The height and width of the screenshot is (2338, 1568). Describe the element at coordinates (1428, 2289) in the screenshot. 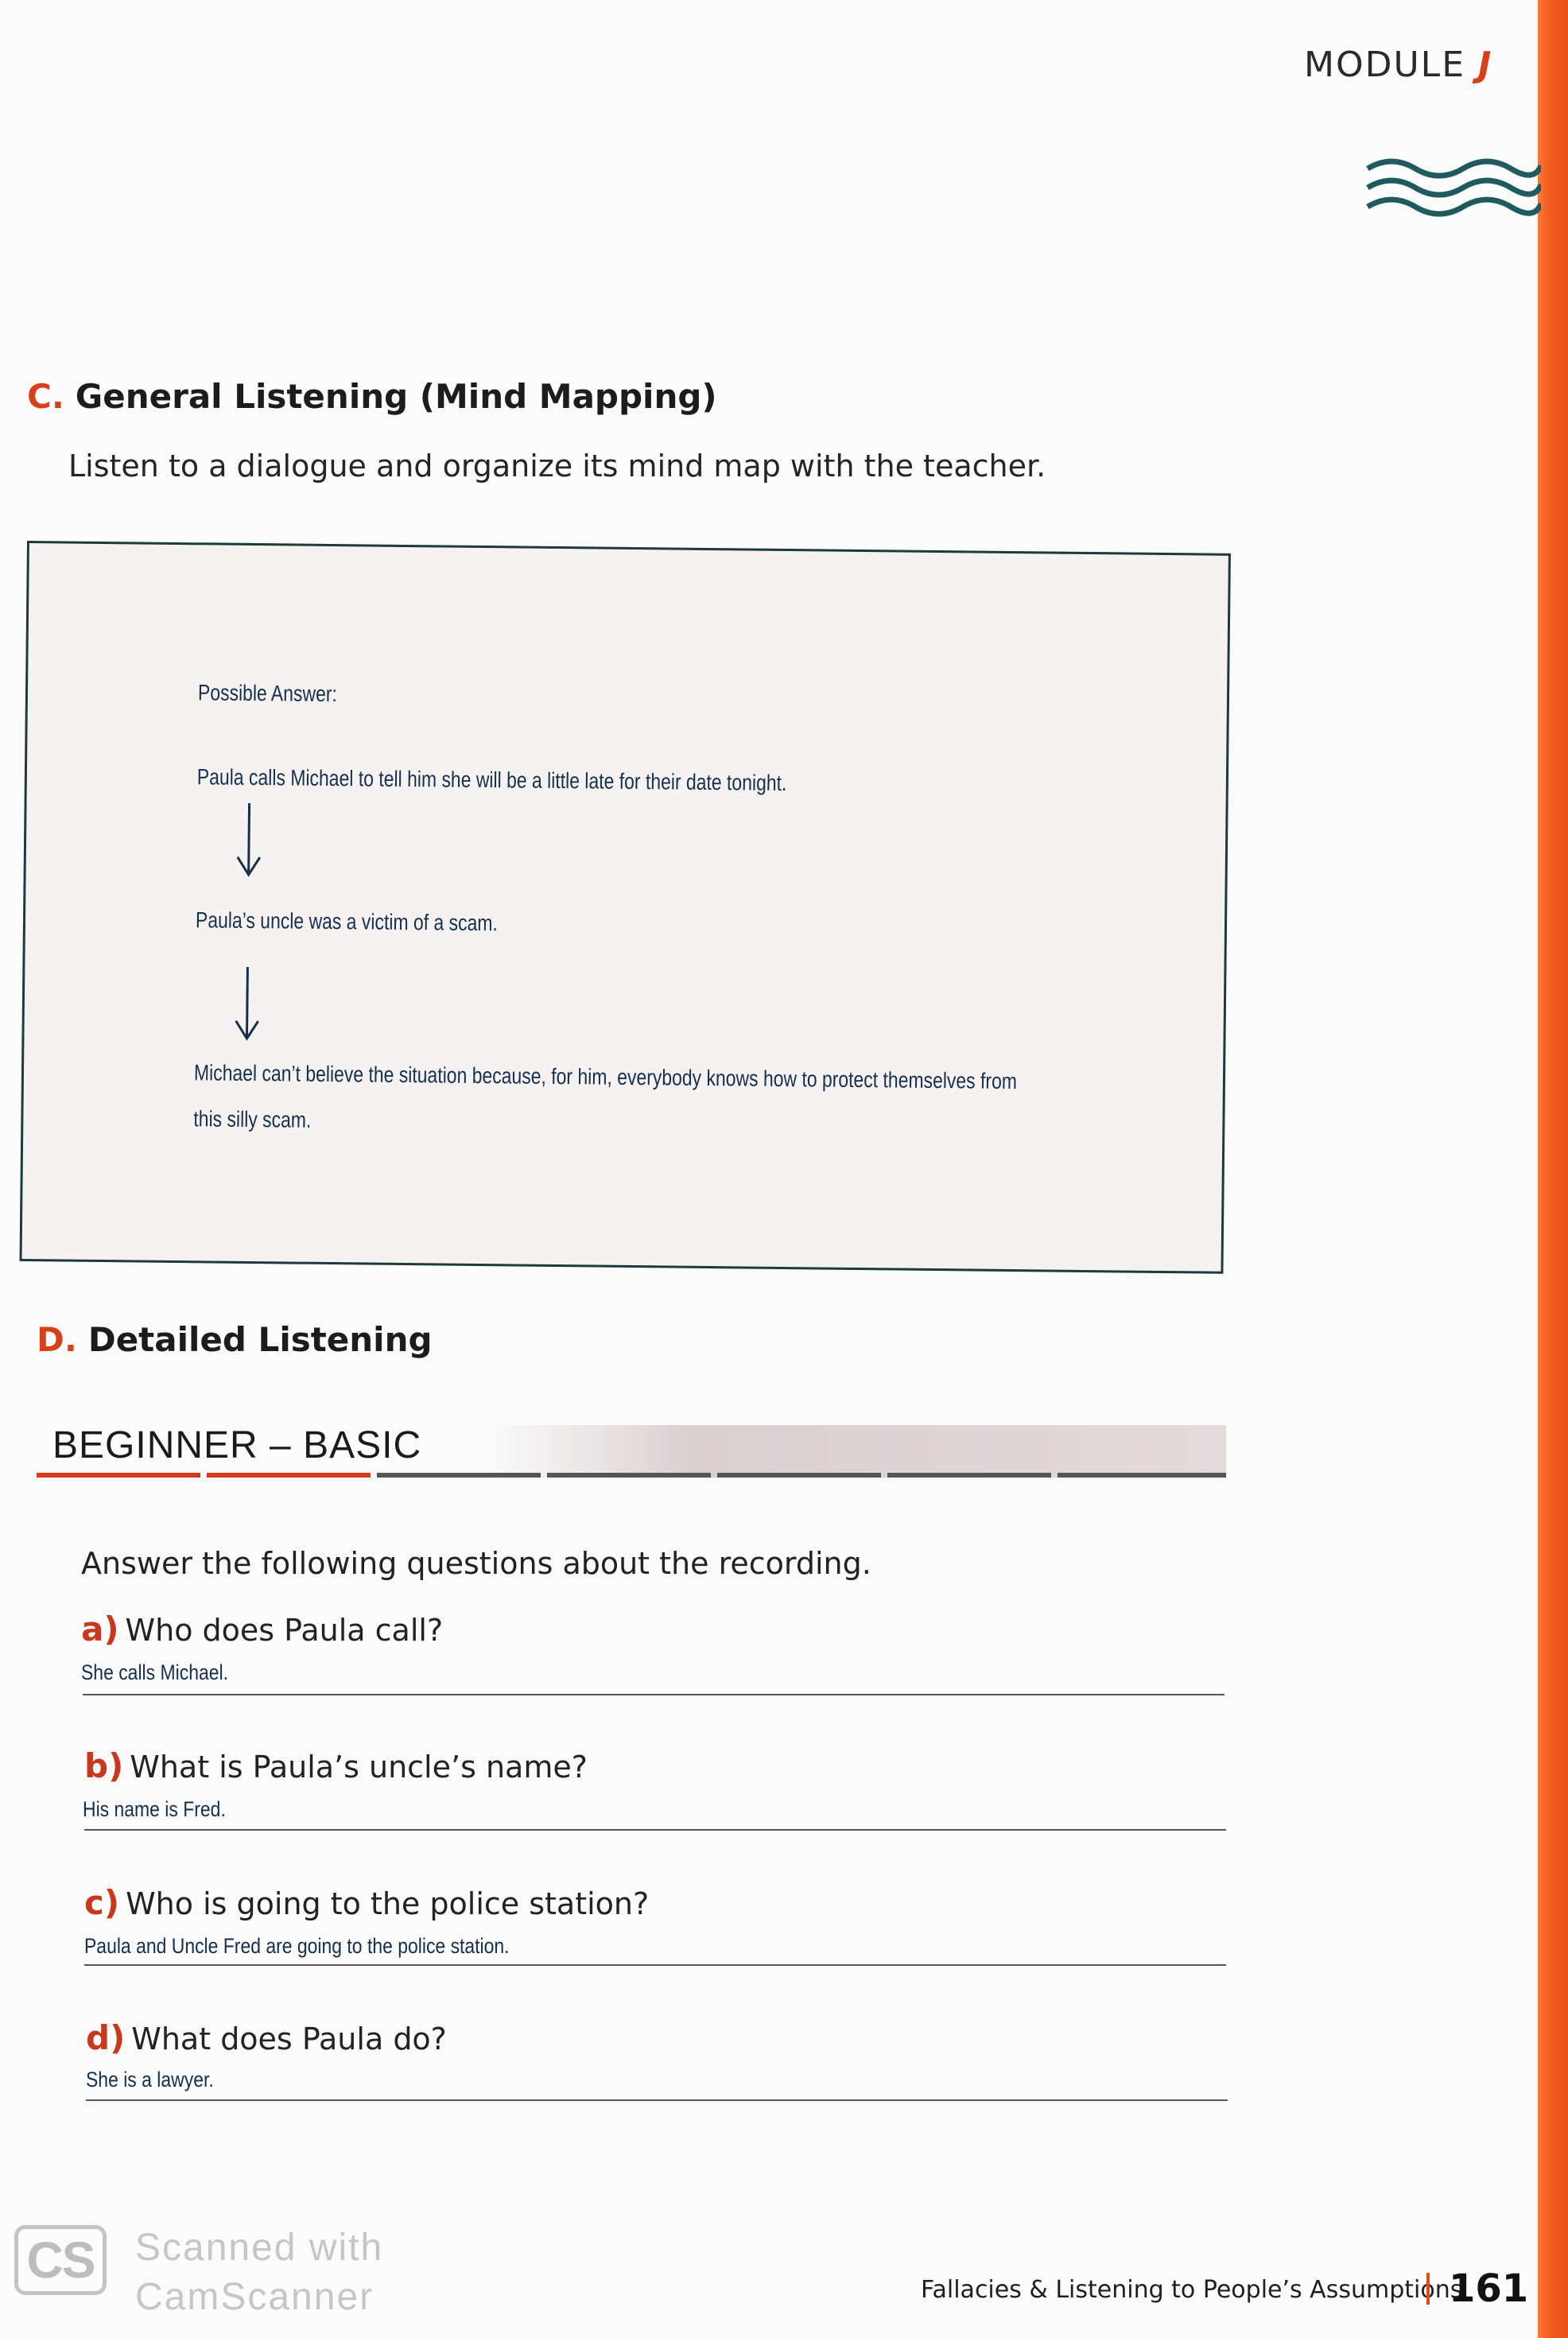

I see `footer-separator` at that location.